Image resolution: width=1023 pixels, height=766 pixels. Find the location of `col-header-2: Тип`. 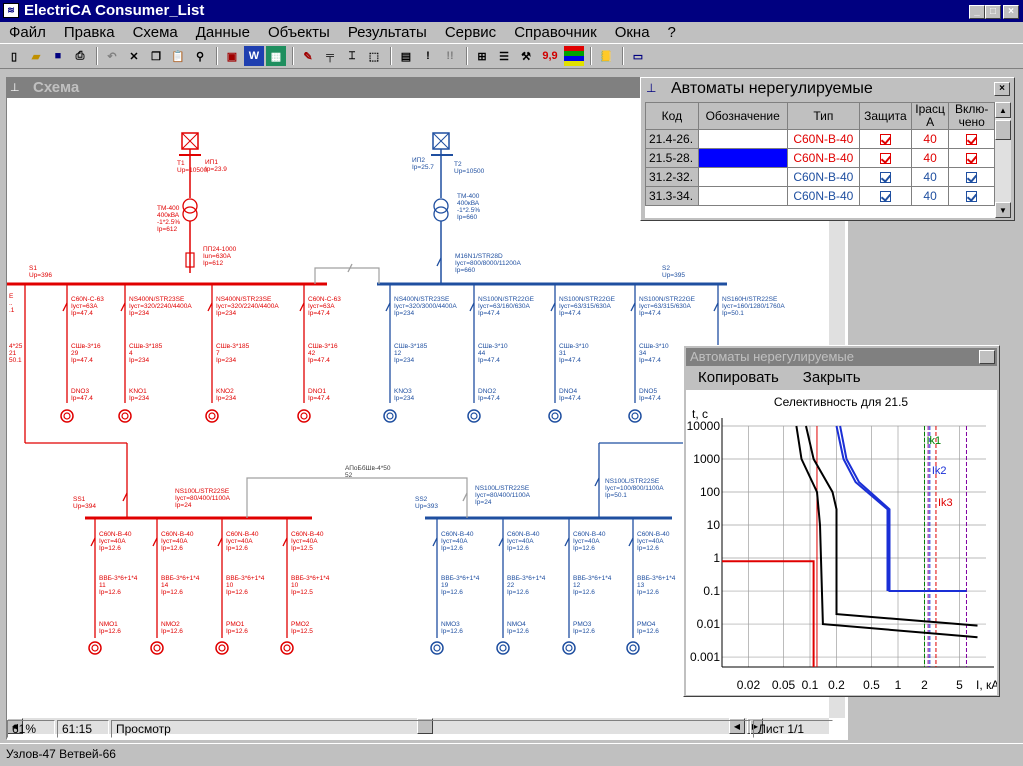

col-header-2: Тип is located at coordinates (823, 116).